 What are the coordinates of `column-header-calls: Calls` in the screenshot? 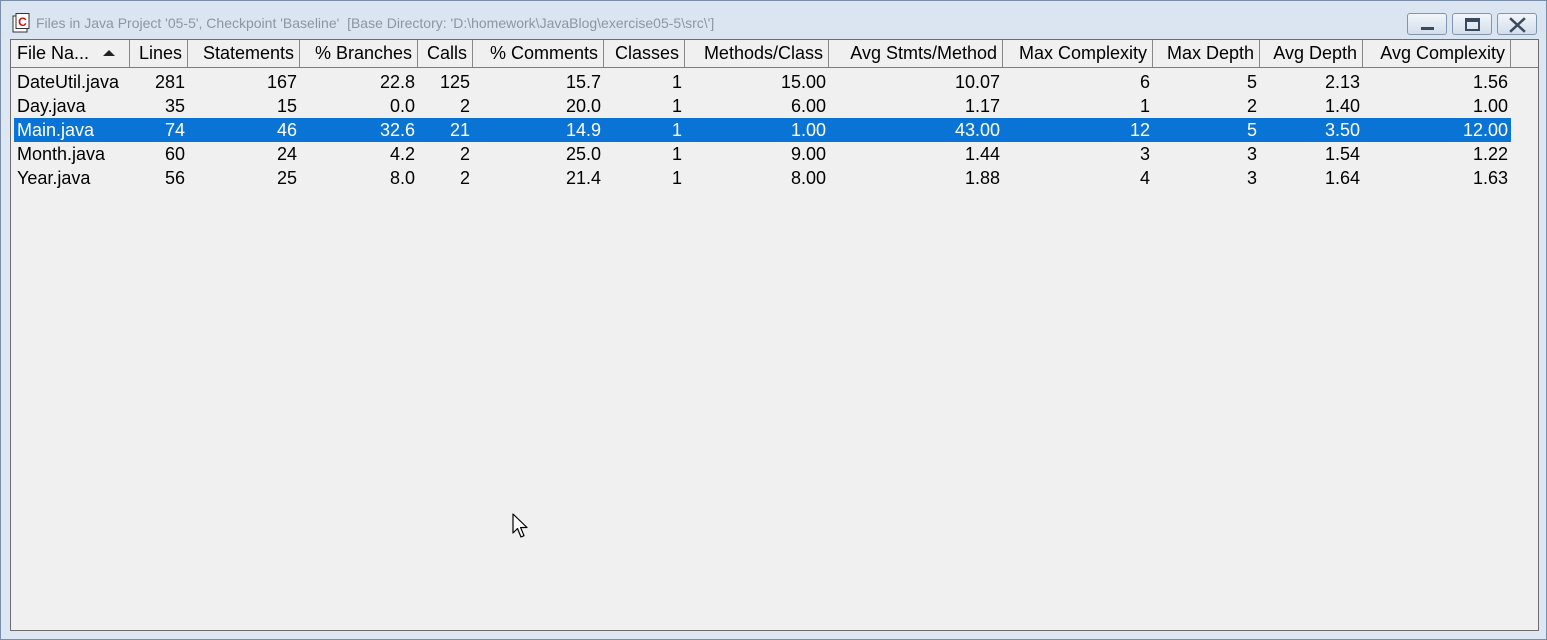 It's located at (445, 53).